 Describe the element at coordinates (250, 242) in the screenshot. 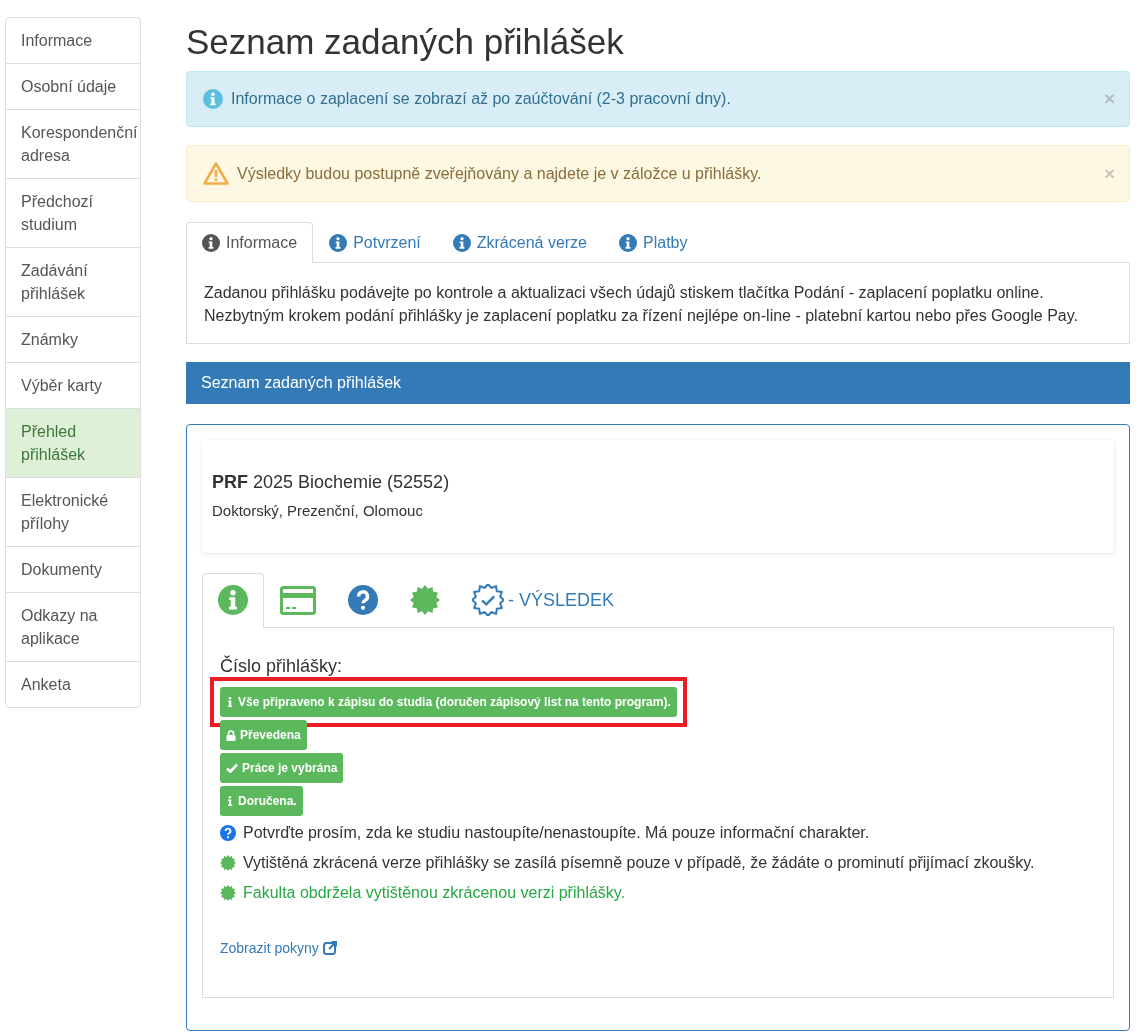

I see `tab: Informace` at that location.